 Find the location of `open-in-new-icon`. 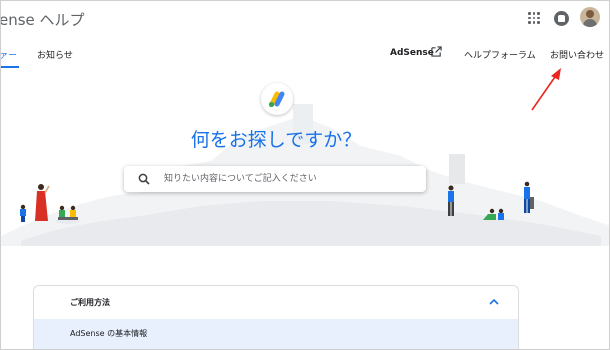

open-in-new-icon is located at coordinates (436, 51).